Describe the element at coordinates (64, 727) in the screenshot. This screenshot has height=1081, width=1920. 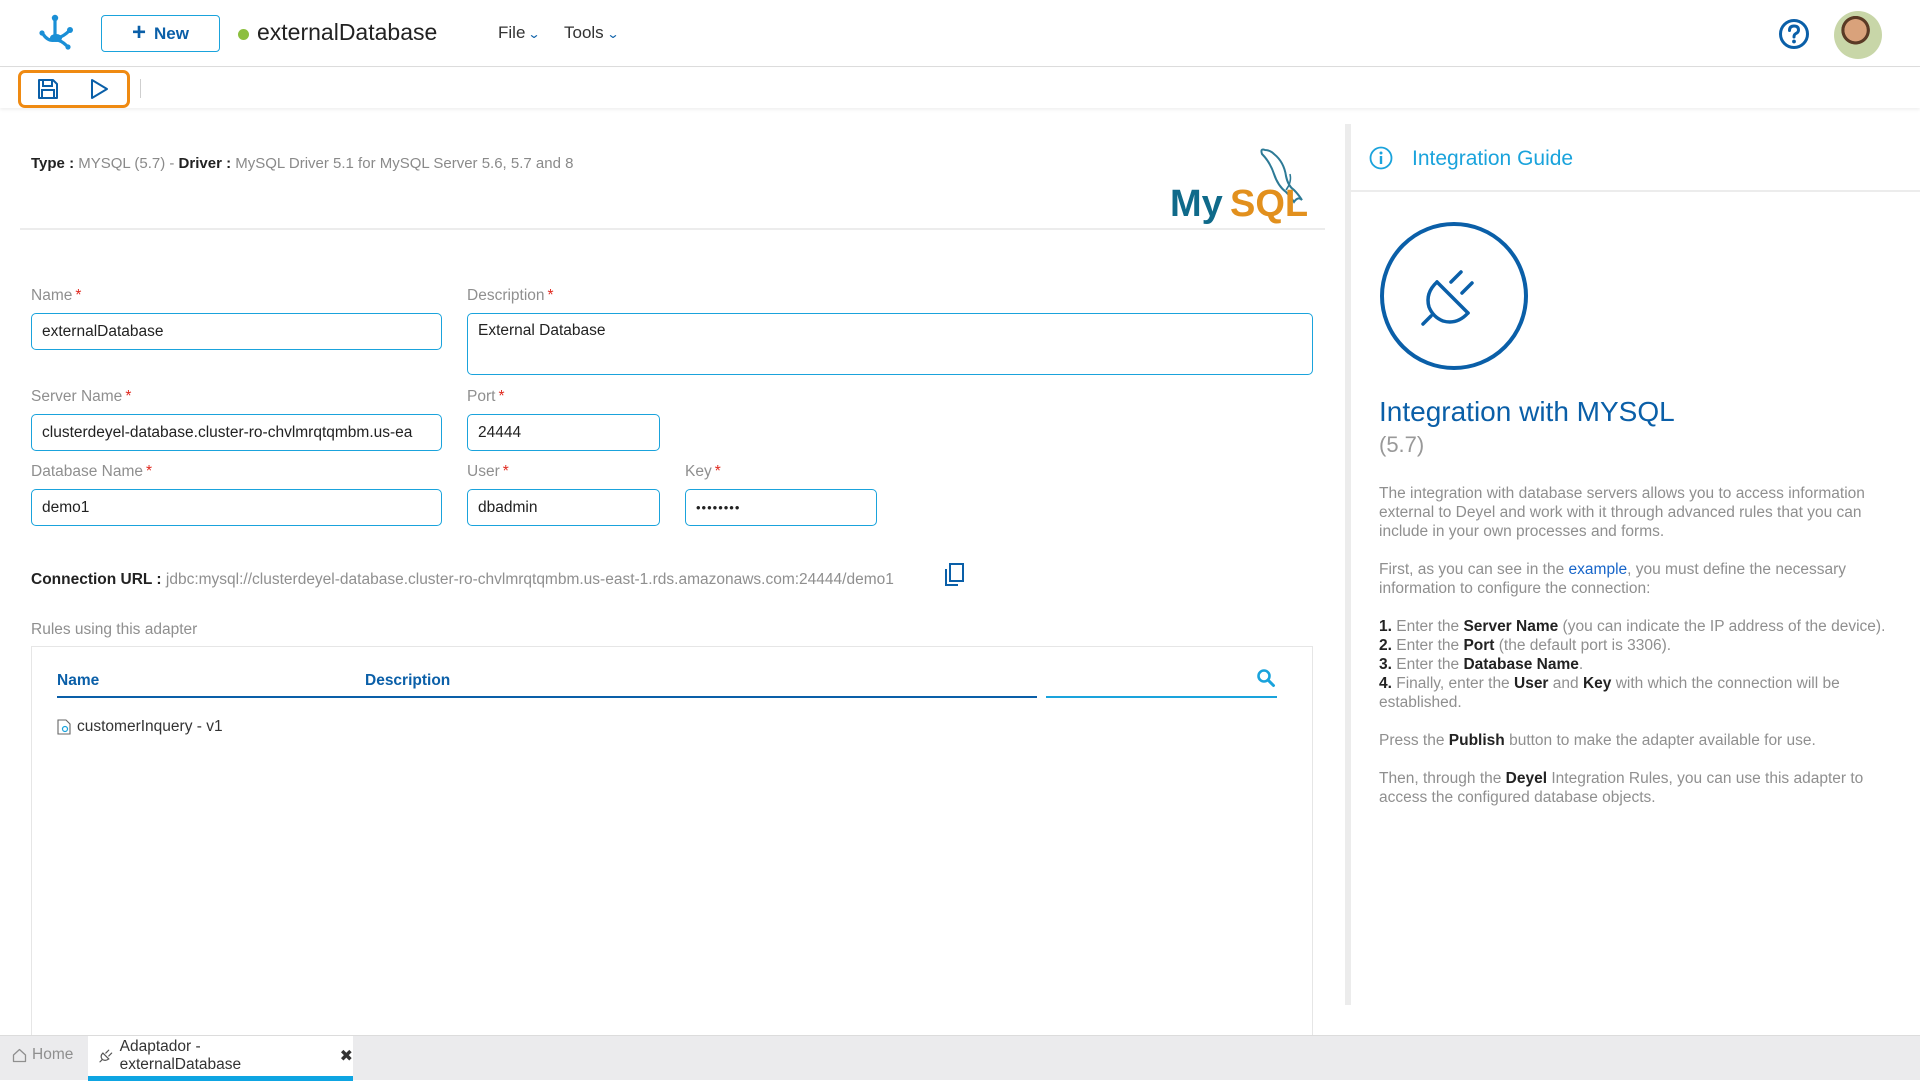
I see `rule-file-icon` at that location.